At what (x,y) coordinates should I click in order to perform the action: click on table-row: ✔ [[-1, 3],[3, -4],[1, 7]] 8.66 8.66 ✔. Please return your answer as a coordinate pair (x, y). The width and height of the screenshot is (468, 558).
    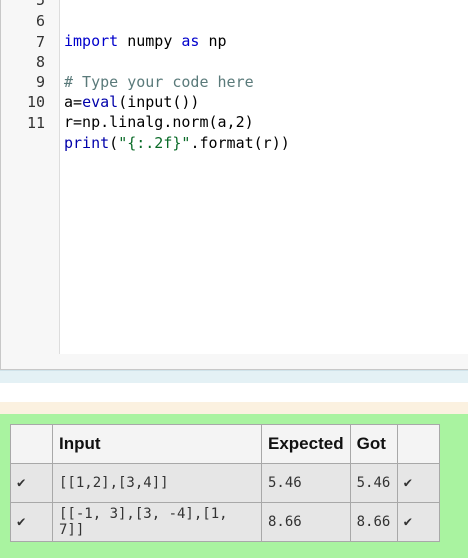
    Looking at the image, I should click on (225, 522).